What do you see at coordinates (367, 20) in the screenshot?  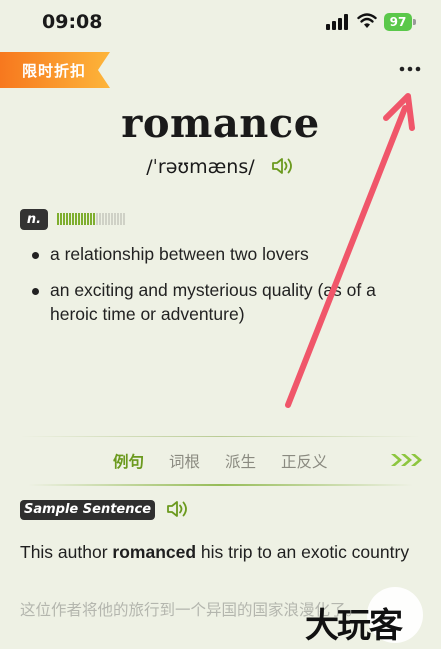 I see `wifi-icon` at bounding box center [367, 20].